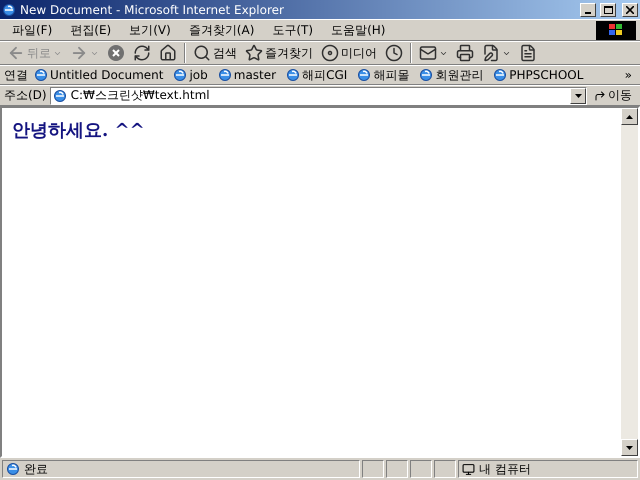 This screenshot has width=640, height=480. I want to click on search-icon, so click(202, 53).